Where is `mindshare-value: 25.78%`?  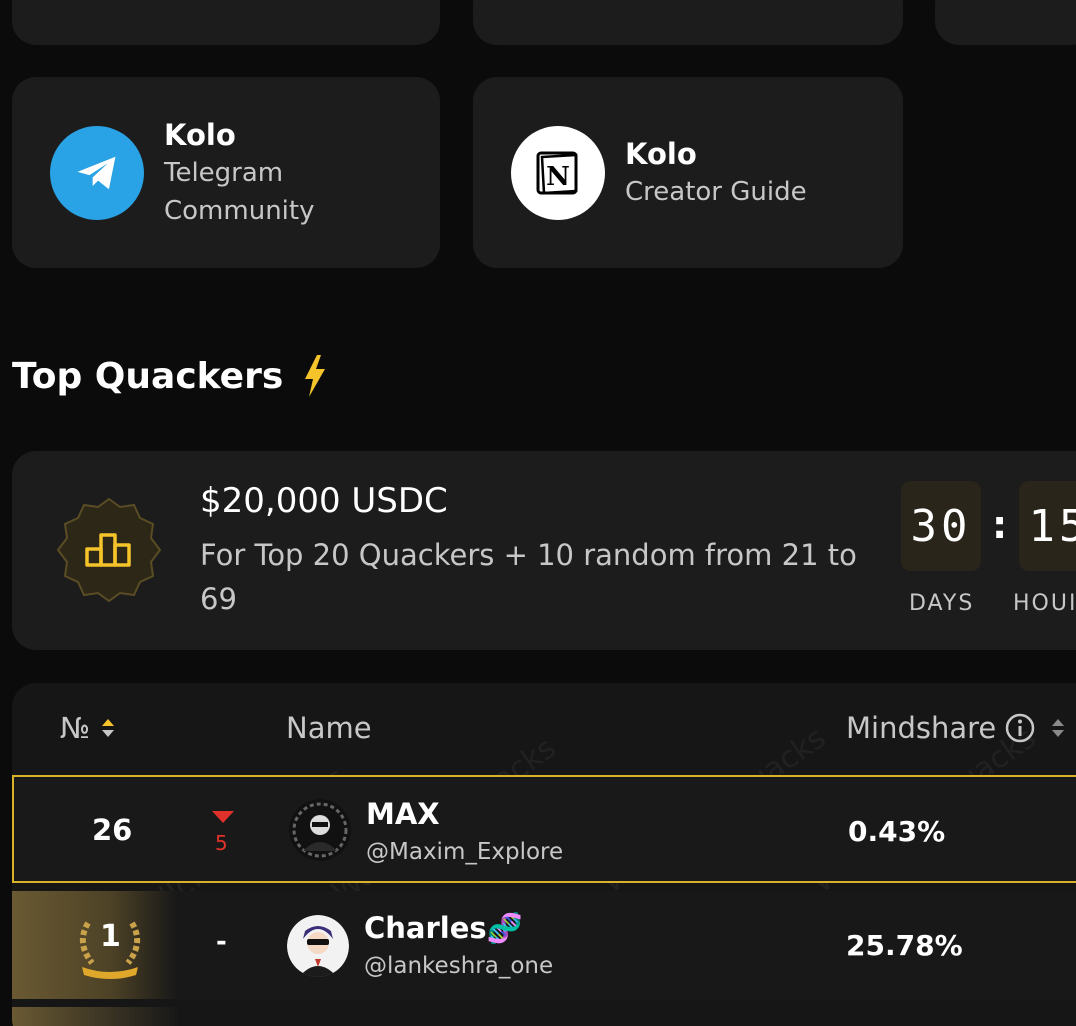 mindshare-value: 25.78% is located at coordinates (904, 945).